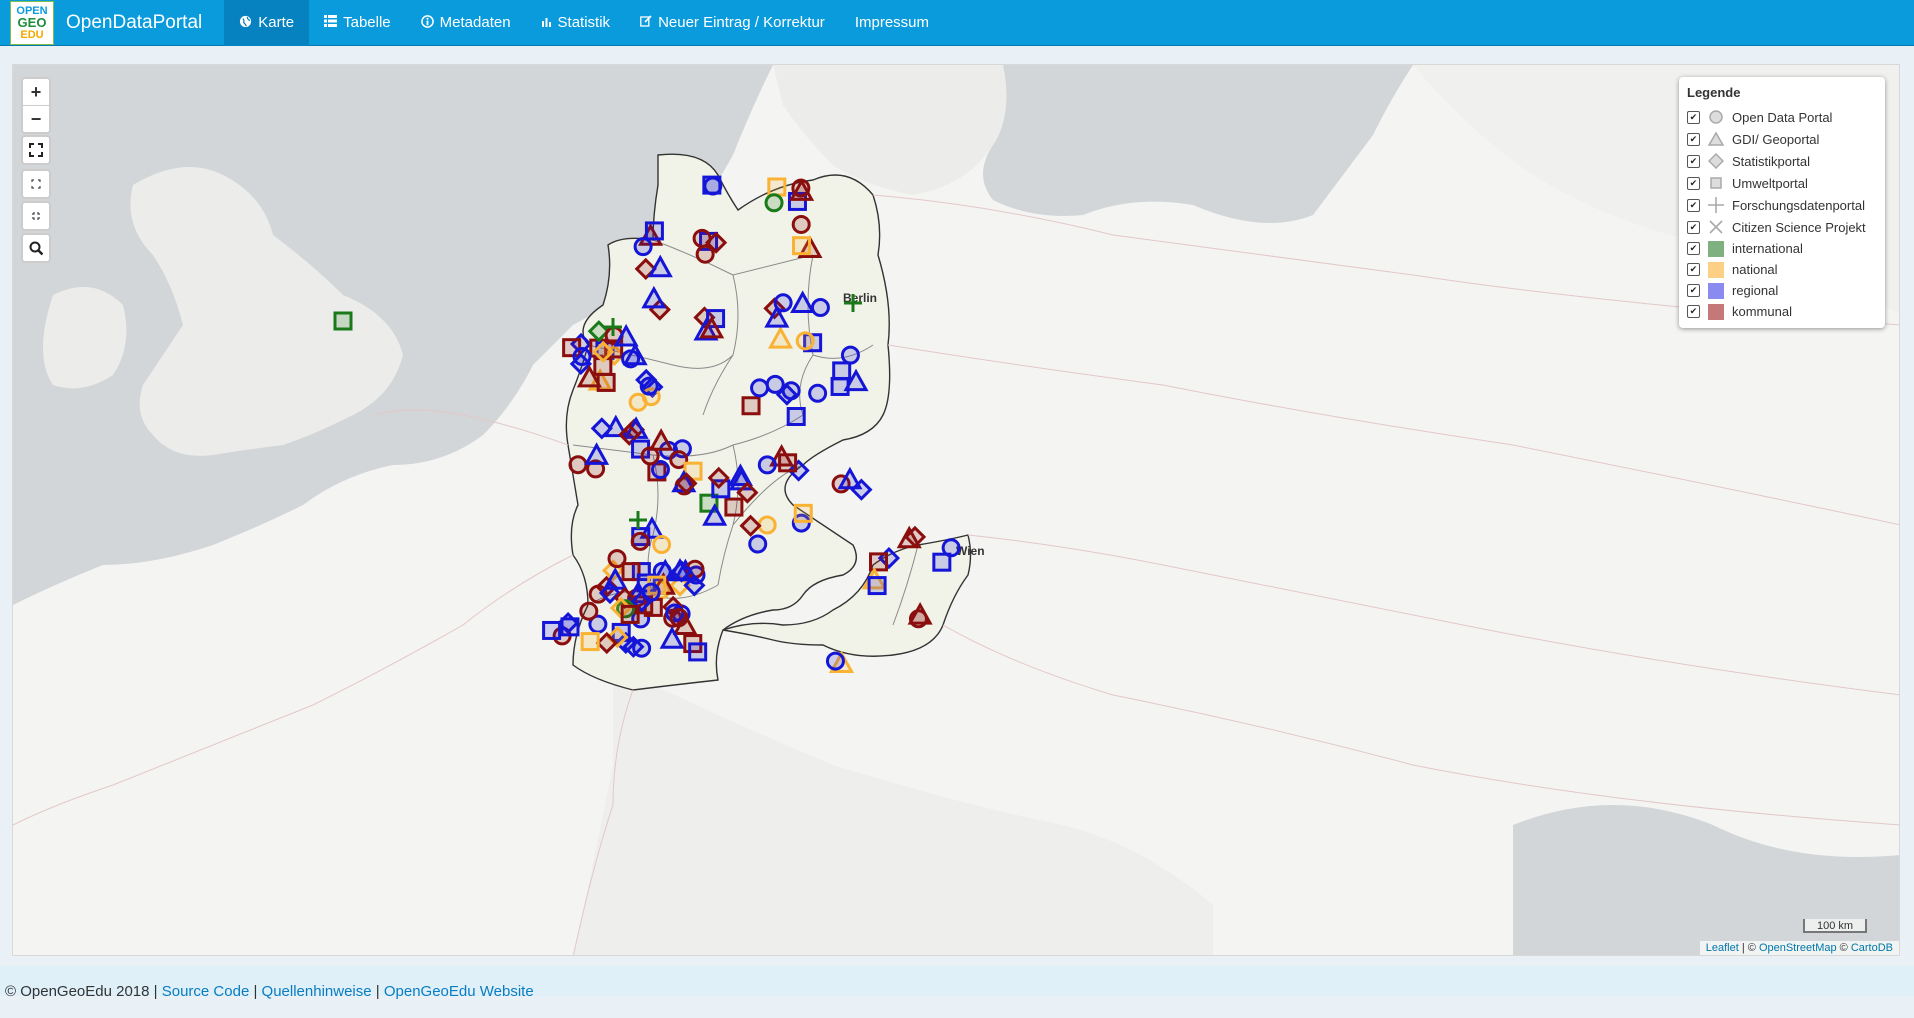 This screenshot has width=1914, height=1018. Describe the element at coordinates (36, 248) in the screenshot. I see `search-button` at that location.